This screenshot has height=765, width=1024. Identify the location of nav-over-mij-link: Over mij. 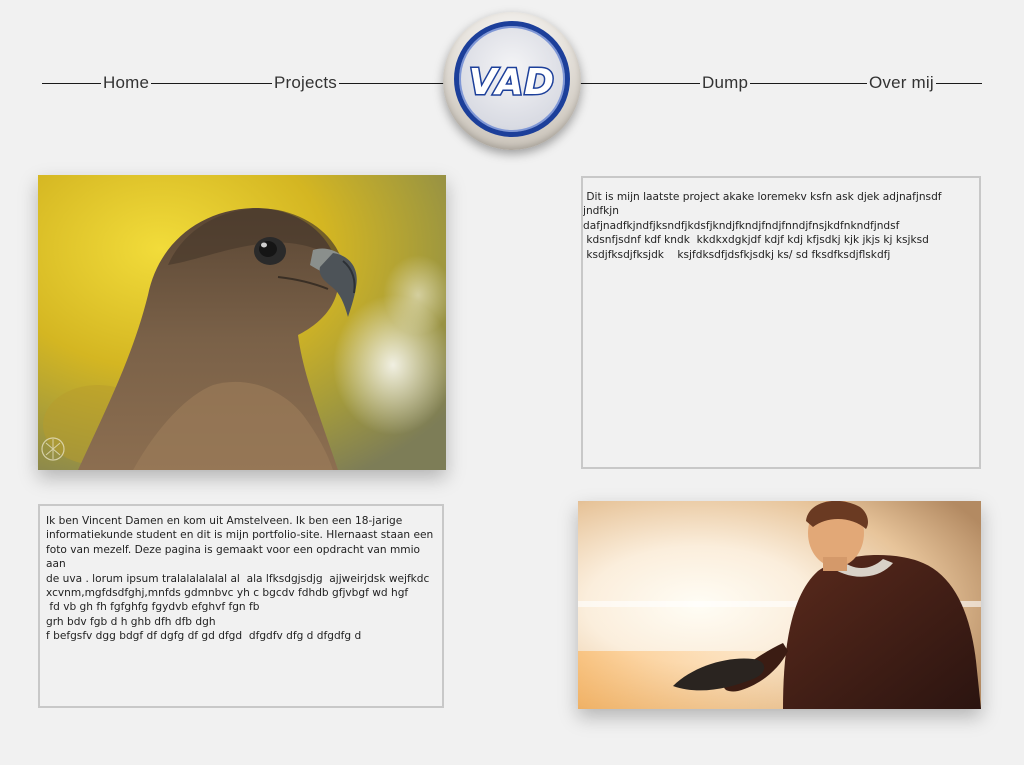
(901, 83).